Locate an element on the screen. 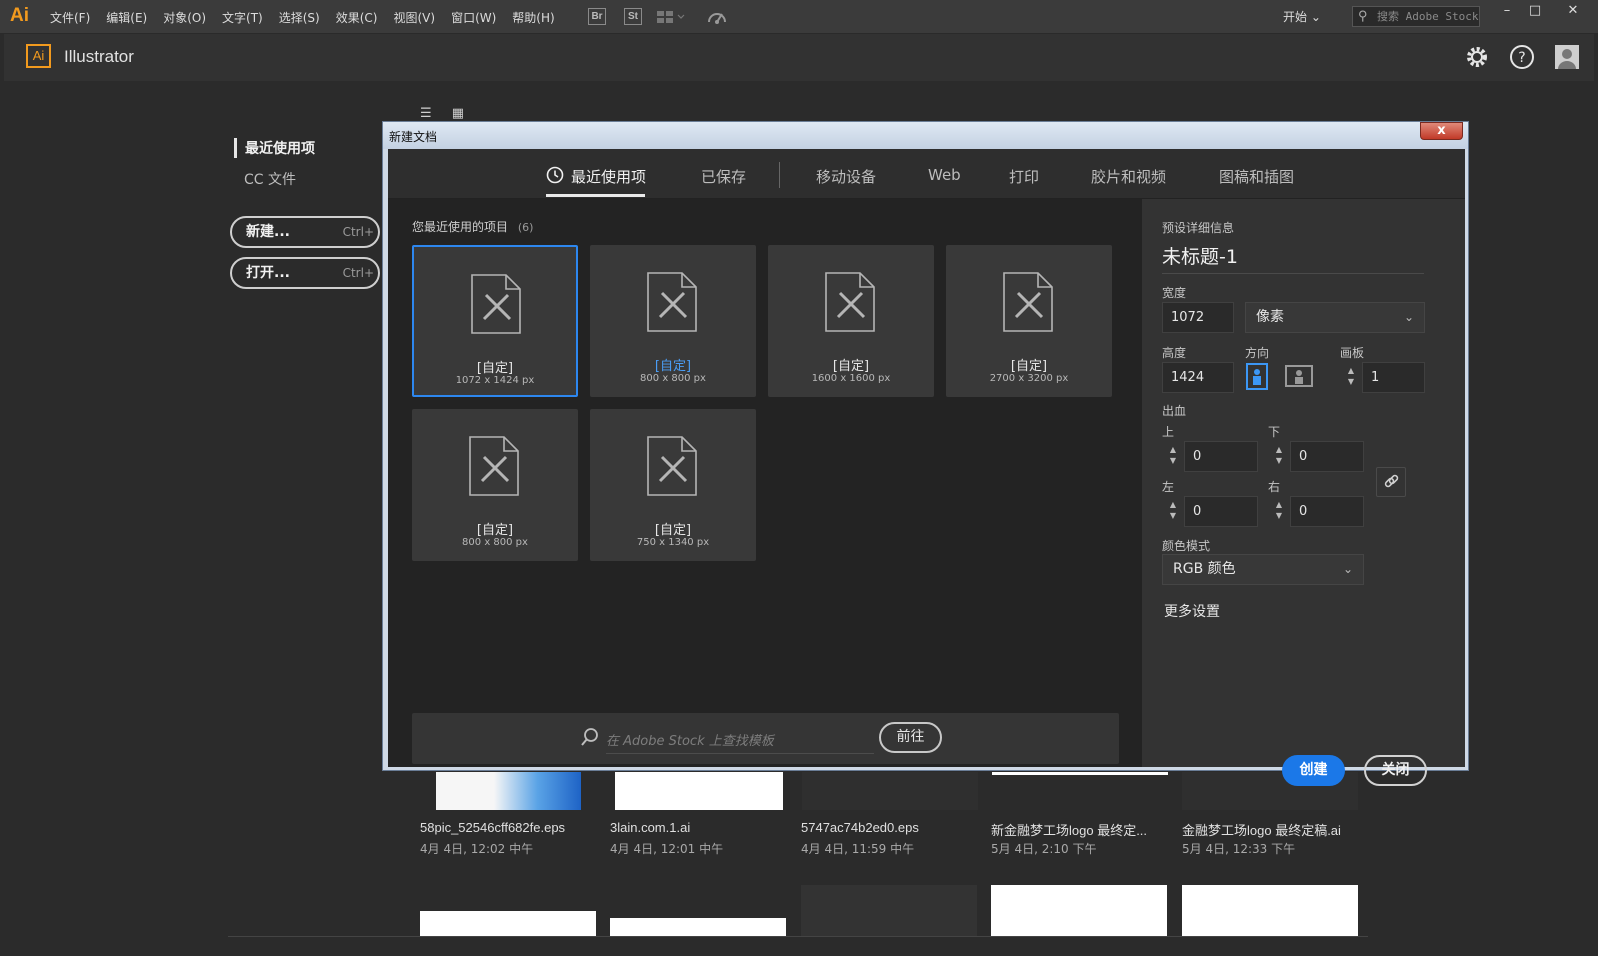  file-name: 5747ac74b2ed0.eps is located at coordinates (860, 827).